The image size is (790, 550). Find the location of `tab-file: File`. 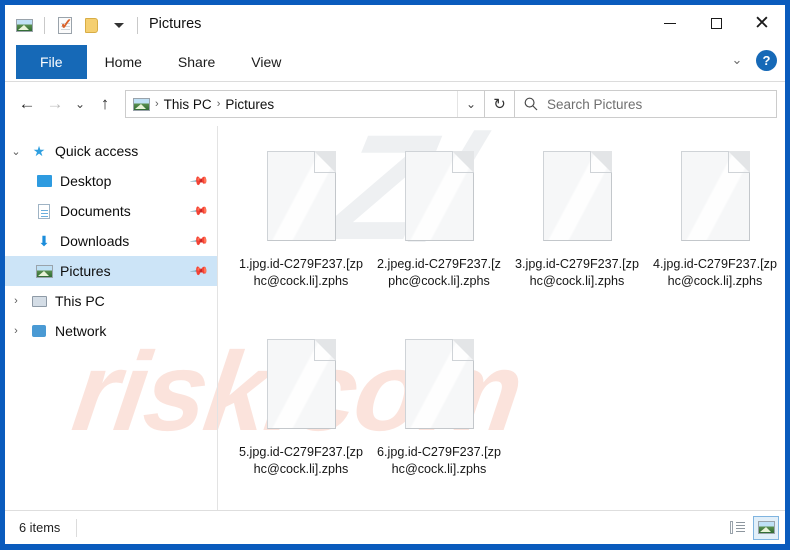

tab-file: File is located at coordinates (51, 62).